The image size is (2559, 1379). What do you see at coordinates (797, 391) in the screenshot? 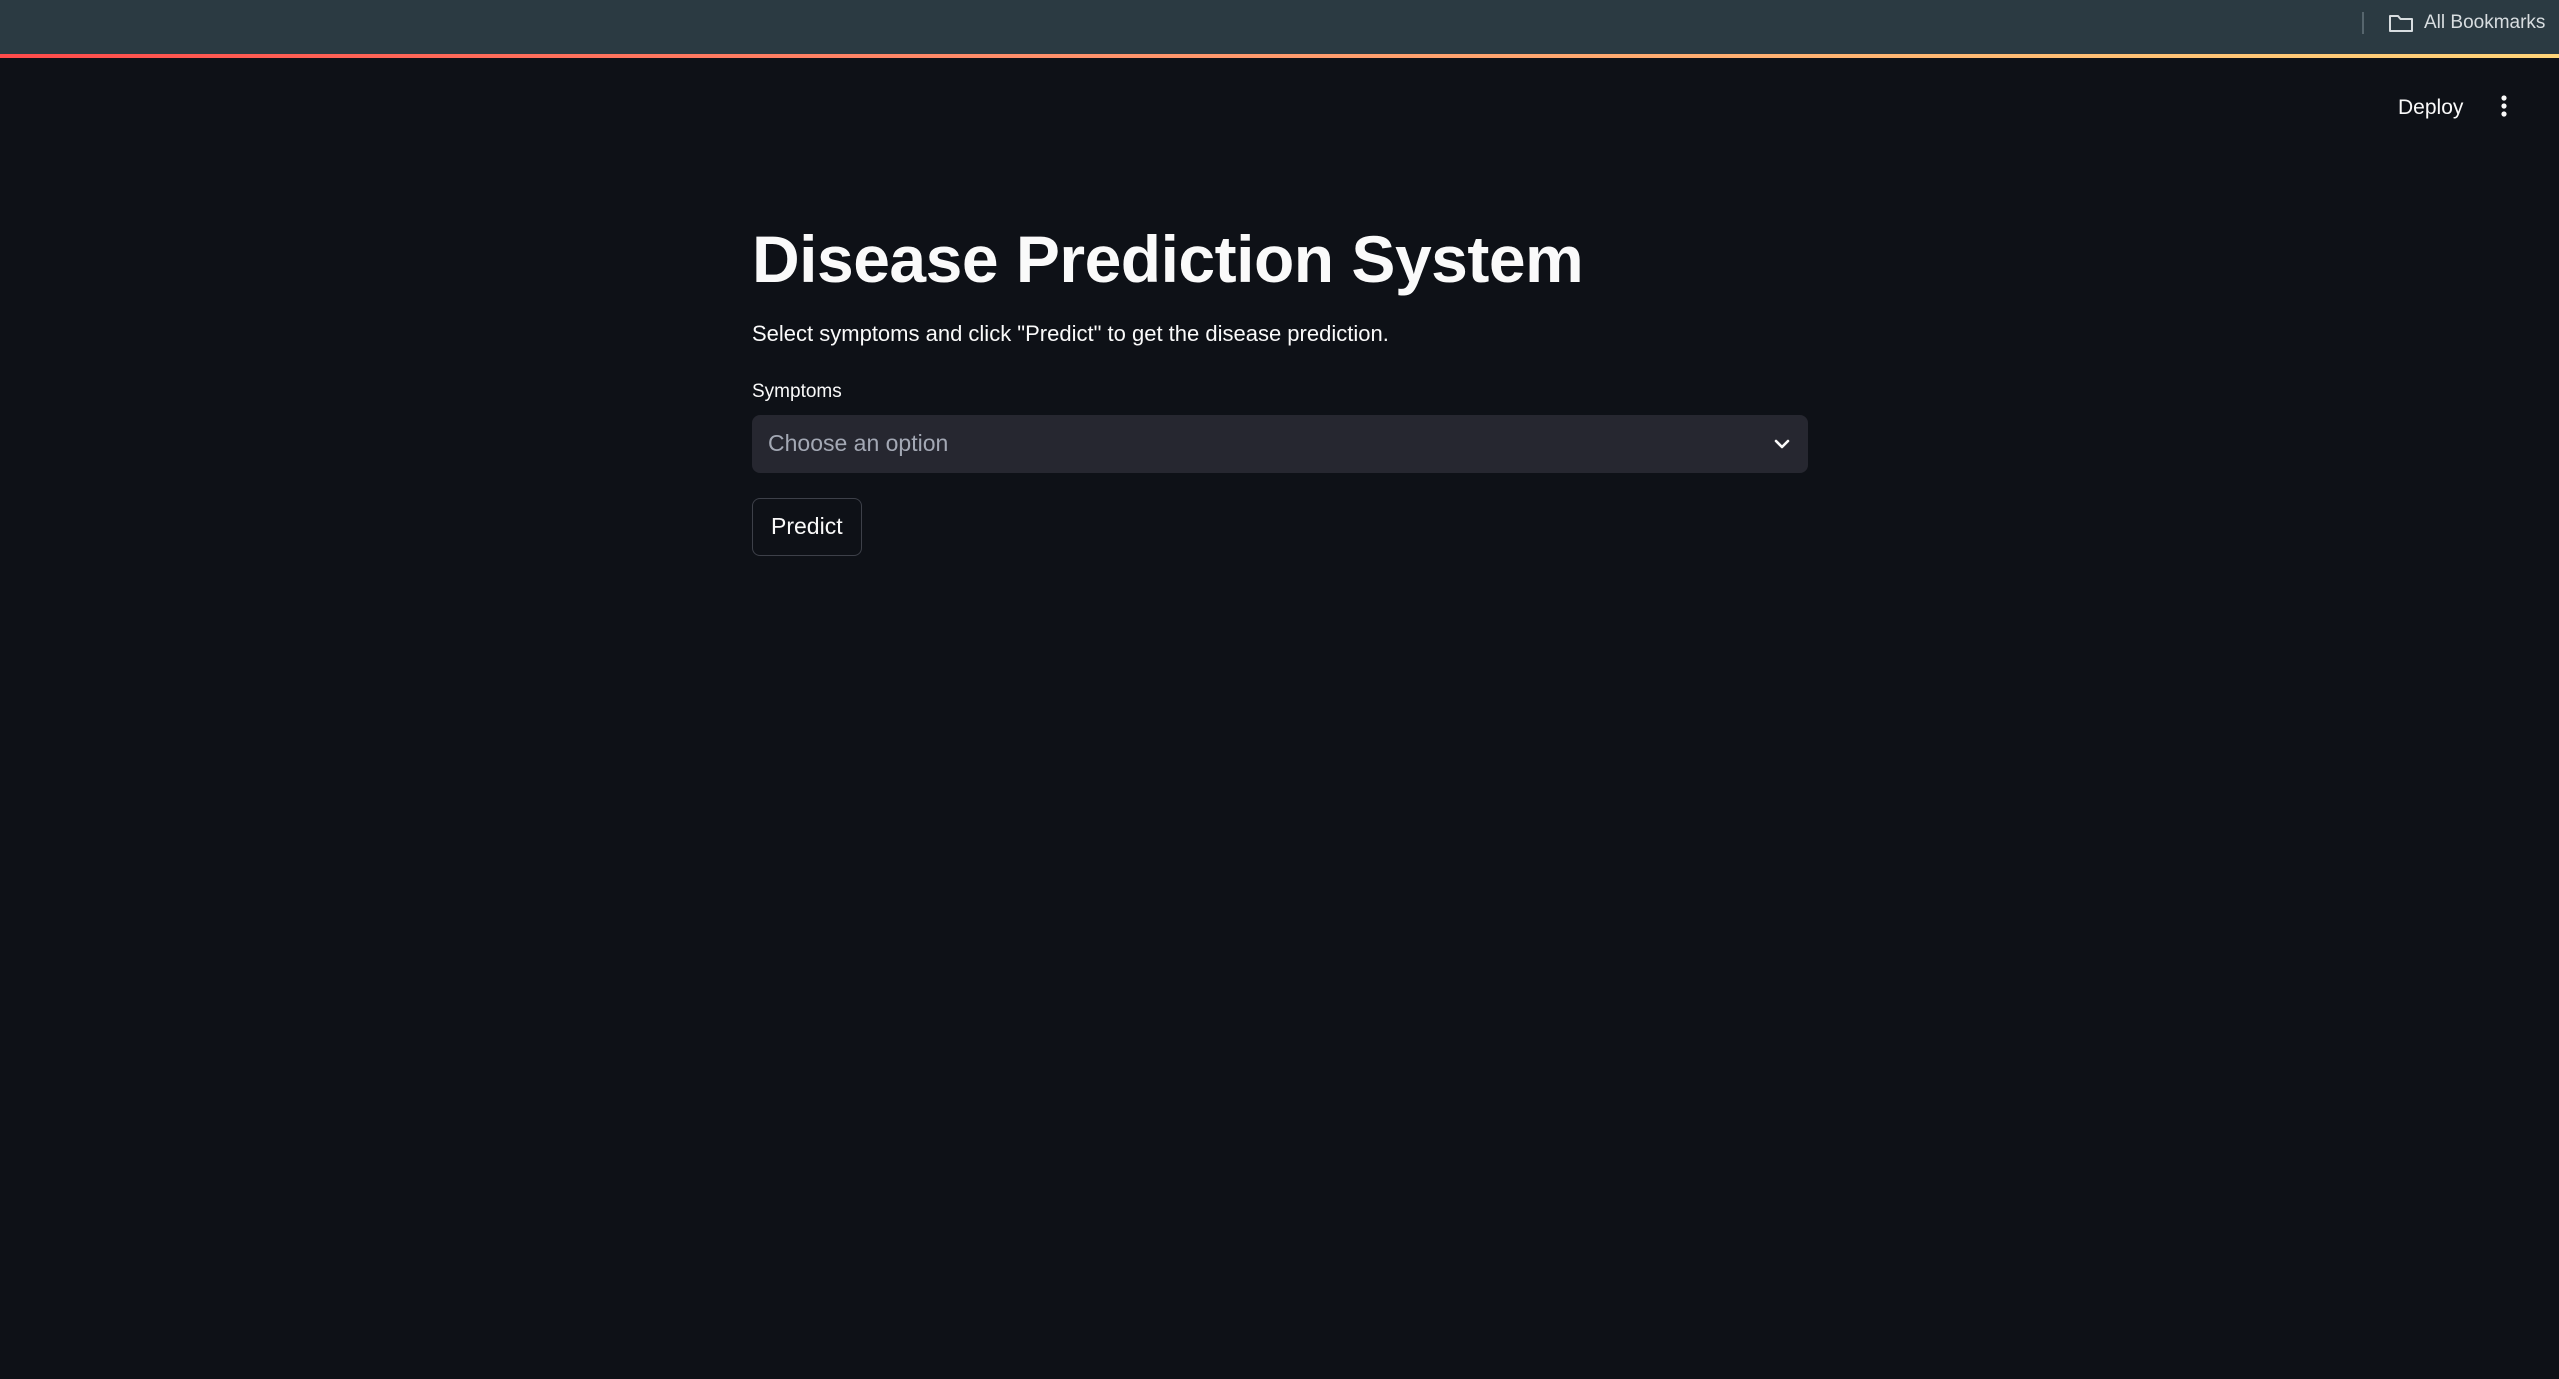
I see `symptoms-label: Symptoms` at bounding box center [797, 391].